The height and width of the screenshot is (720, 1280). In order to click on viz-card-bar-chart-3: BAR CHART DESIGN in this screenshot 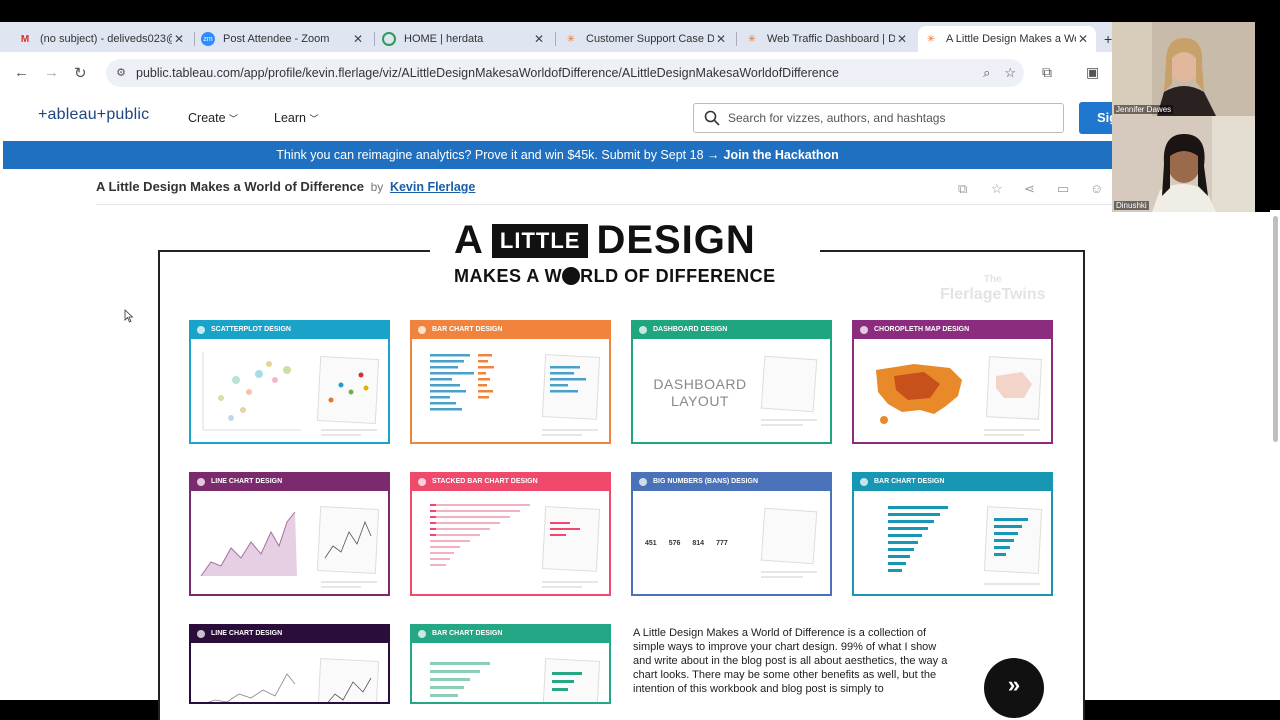, I will do `click(510, 664)`.